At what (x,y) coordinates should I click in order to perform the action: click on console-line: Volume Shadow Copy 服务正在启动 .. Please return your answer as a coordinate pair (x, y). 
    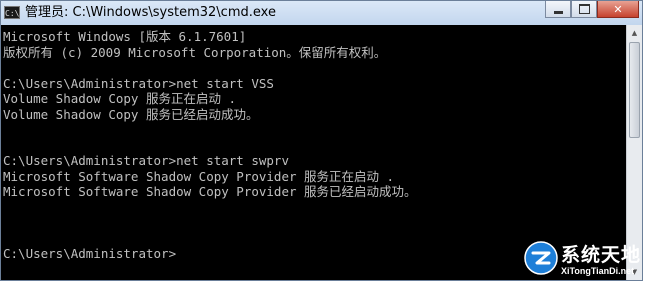
    Looking at the image, I should click on (120, 98).